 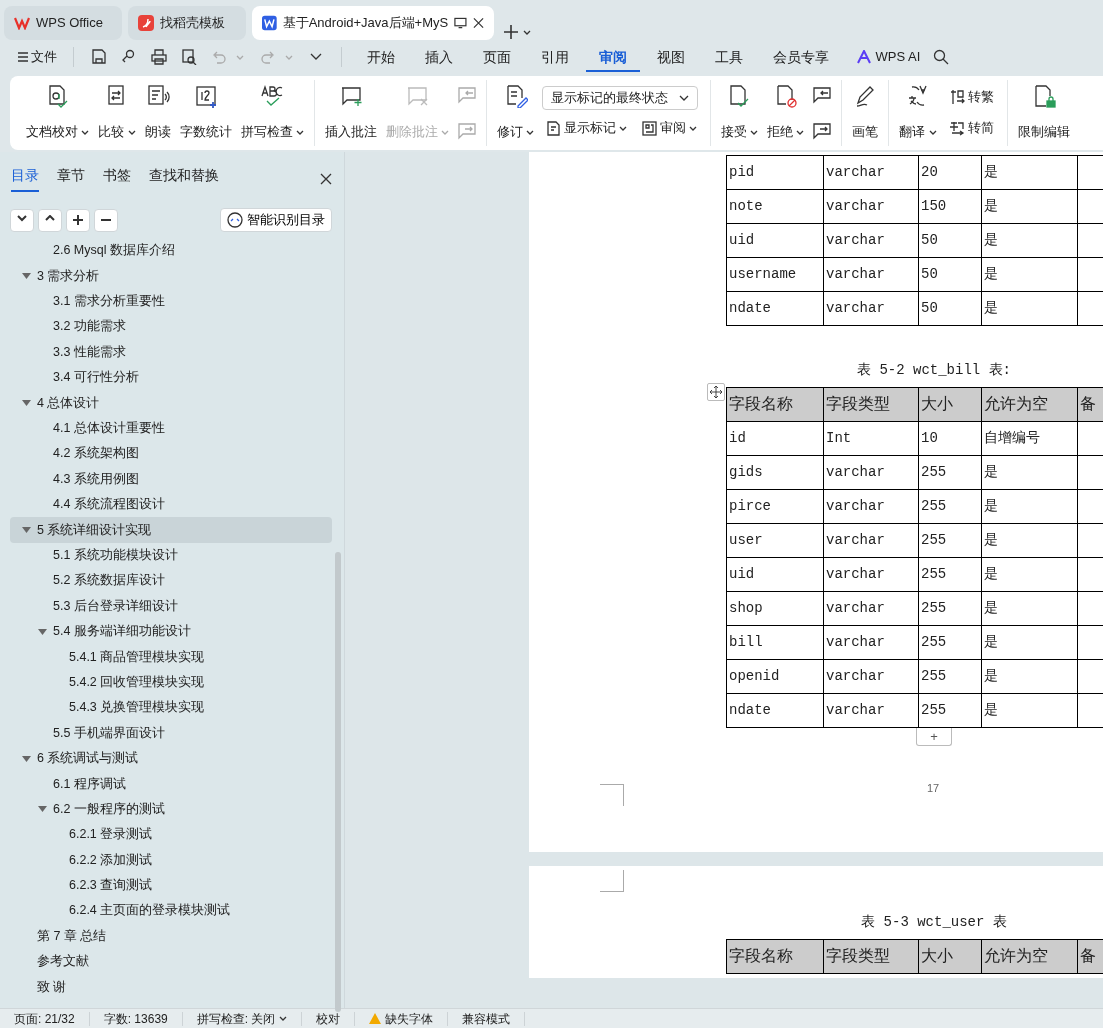 What do you see at coordinates (71, 178) in the screenshot?
I see `sidebar-tab: 章节` at bounding box center [71, 178].